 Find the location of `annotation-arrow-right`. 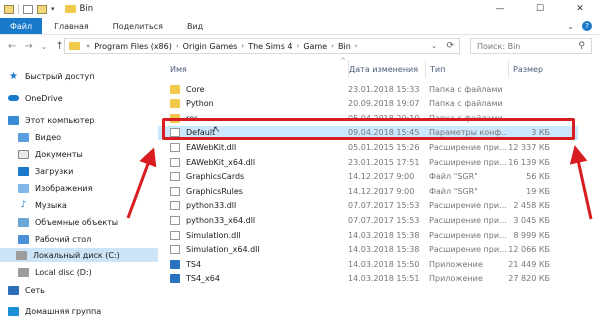

annotation-arrow-right is located at coordinates (581, 182).